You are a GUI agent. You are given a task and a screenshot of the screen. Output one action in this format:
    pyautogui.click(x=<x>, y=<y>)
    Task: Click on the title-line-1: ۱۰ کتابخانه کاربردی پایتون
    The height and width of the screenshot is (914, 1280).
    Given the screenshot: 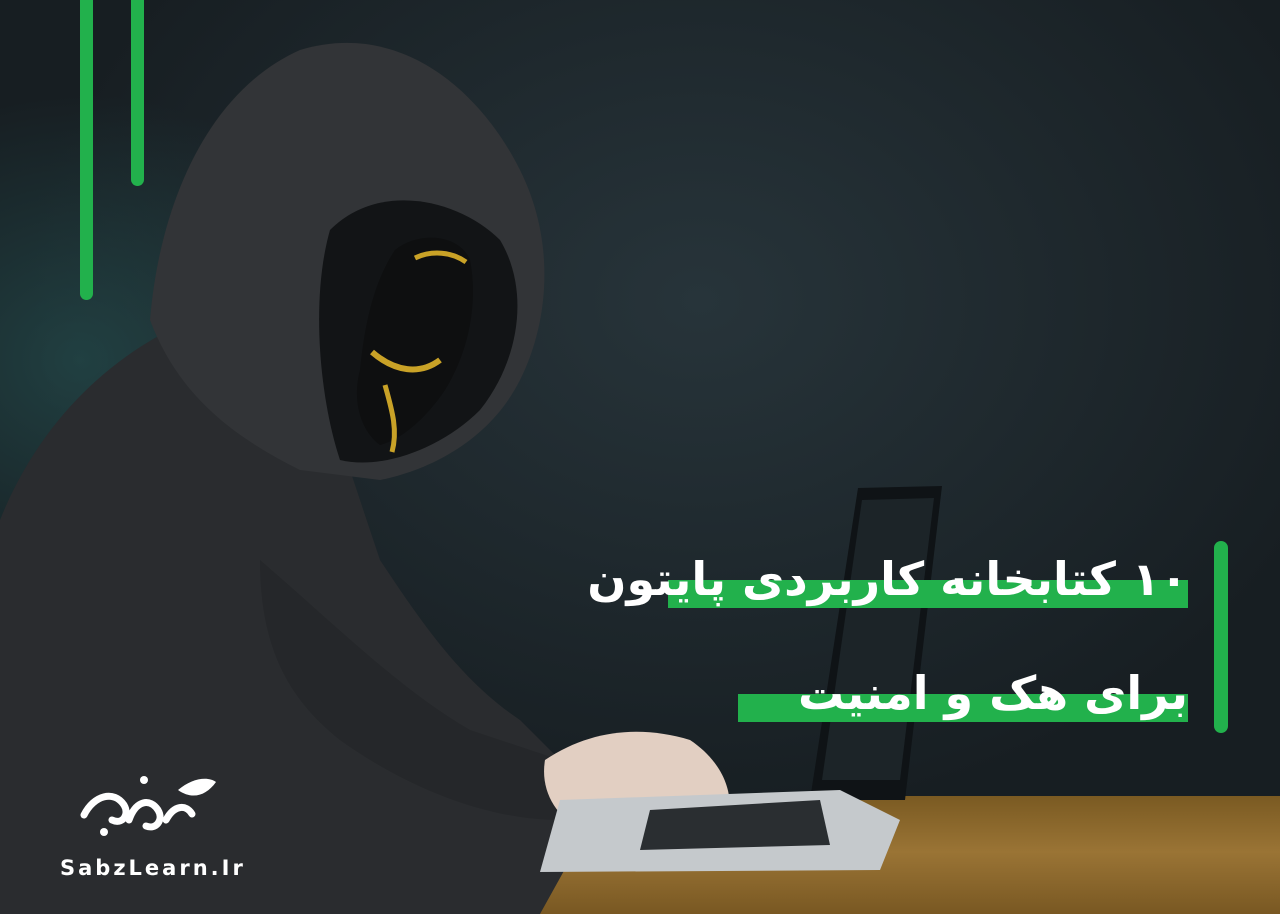 What is the action you would take?
    pyautogui.click(x=887, y=579)
    